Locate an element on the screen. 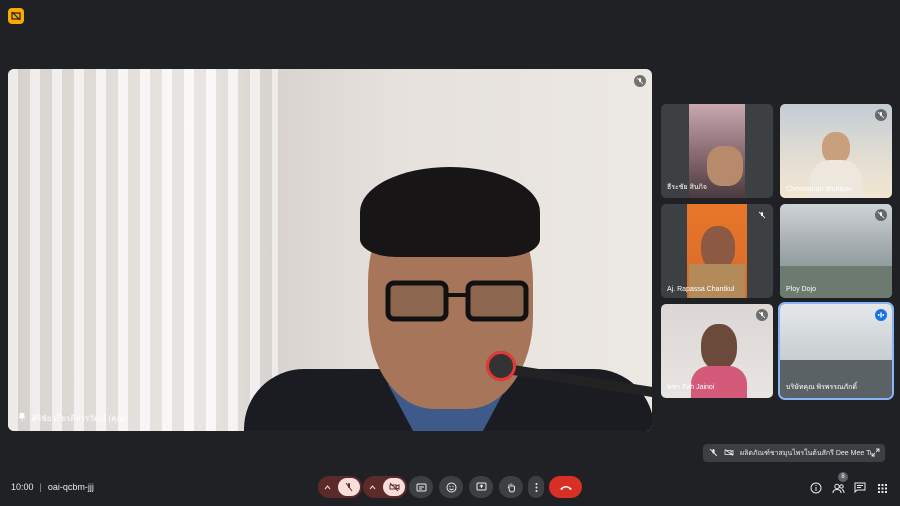 Image resolution: width=900 pixels, height=506 pixels. participant-name: Aj. Rapassa Chantkul is located at coordinates (701, 289).